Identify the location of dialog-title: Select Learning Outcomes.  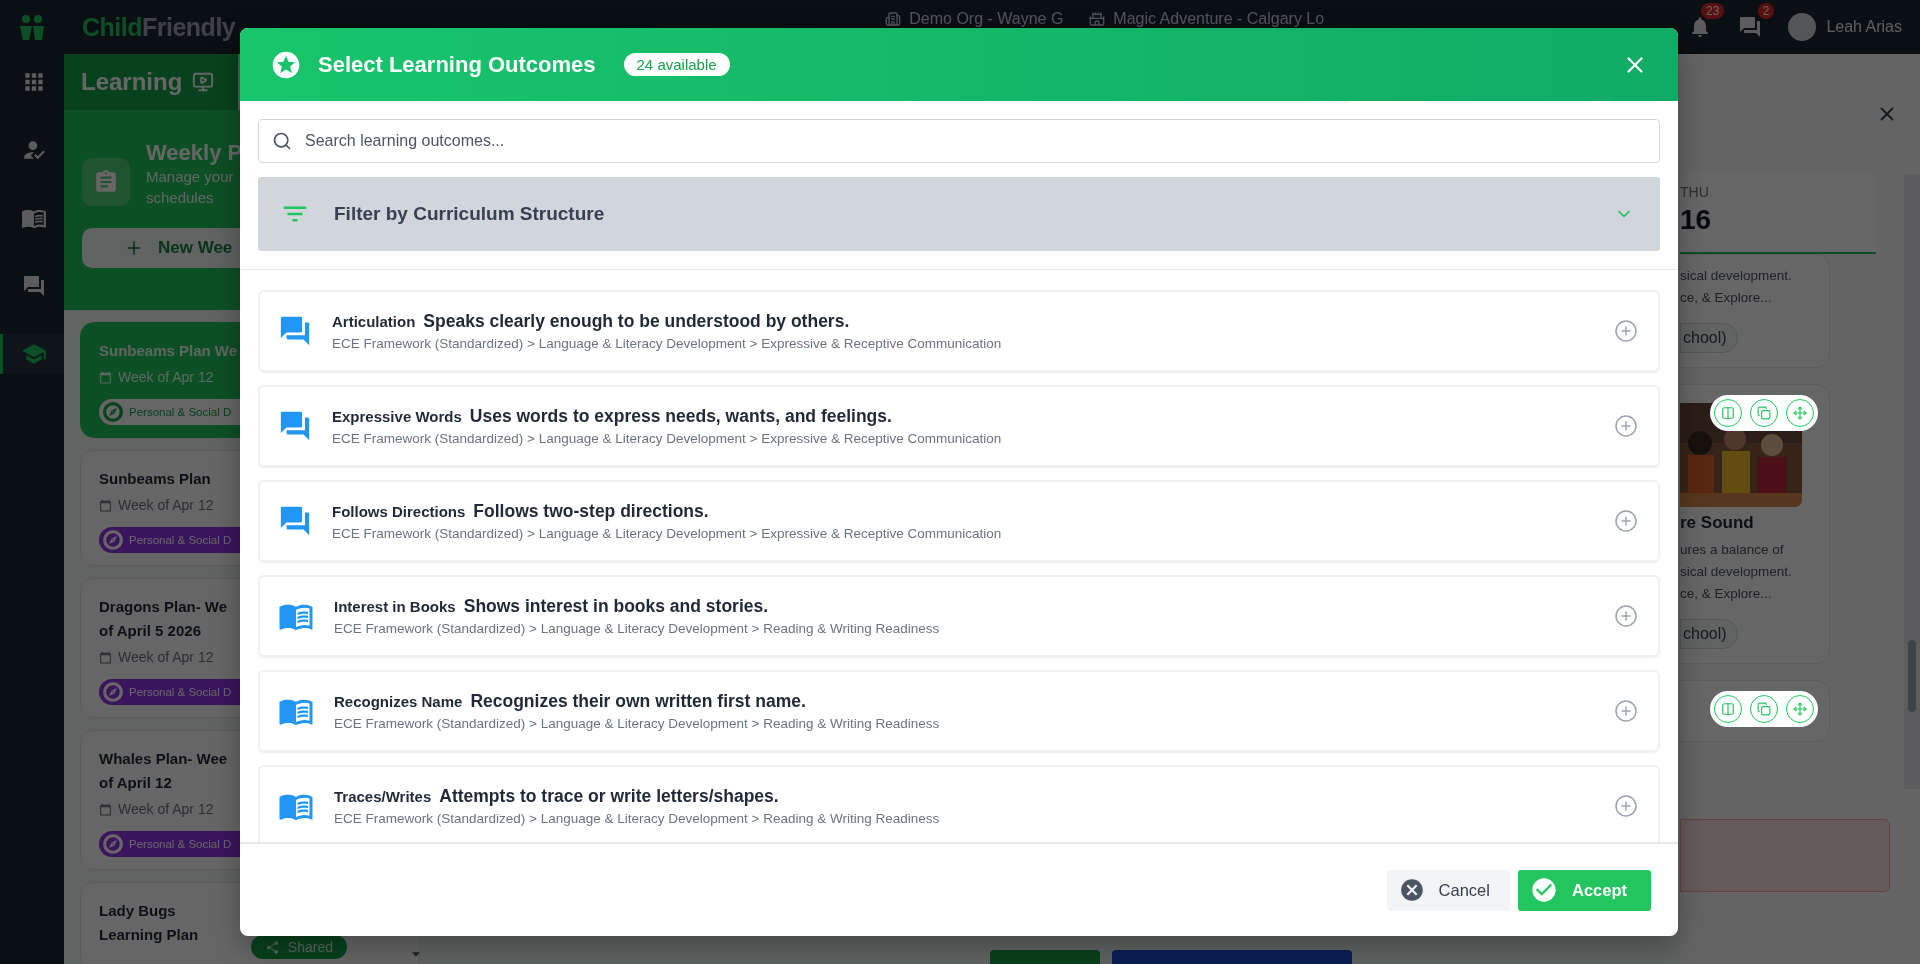
(457, 64).